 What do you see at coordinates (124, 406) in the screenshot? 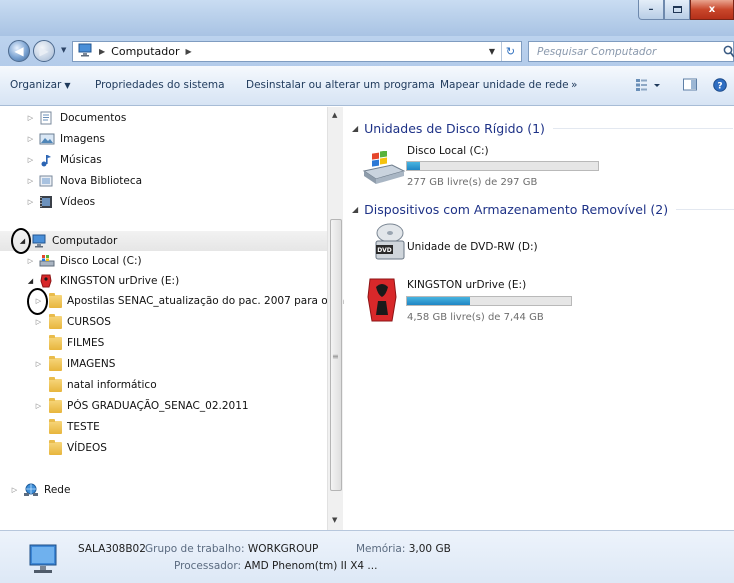
I see `tree-item-pos-graduacao: ▷ PÓS GRADUAÇÃO_SENAC_02.2011` at bounding box center [124, 406].